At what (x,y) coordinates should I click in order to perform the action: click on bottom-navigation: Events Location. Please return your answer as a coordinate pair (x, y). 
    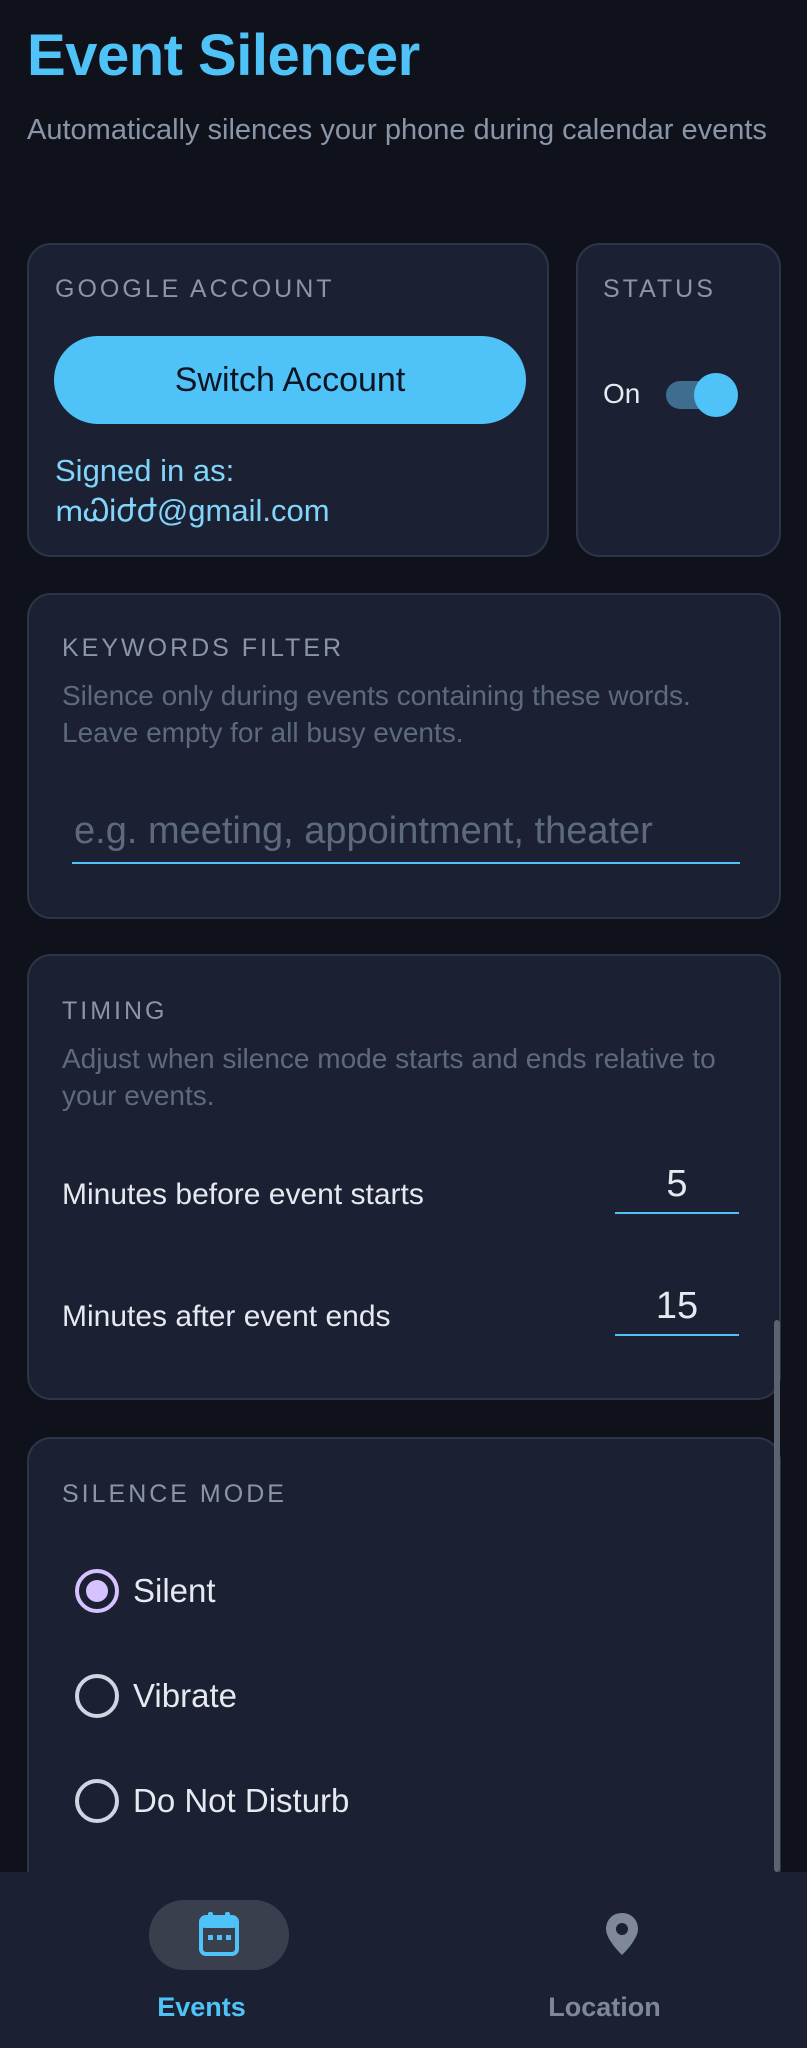
    Looking at the image, I should click on (403, 1960).